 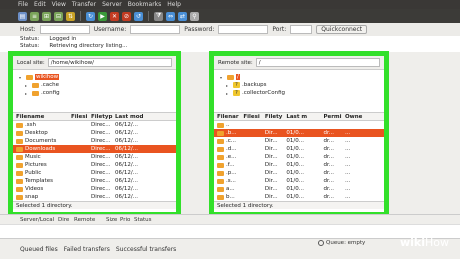 I want to click on toggle-tree-icon: ⊞, so click(x=46, y=16).